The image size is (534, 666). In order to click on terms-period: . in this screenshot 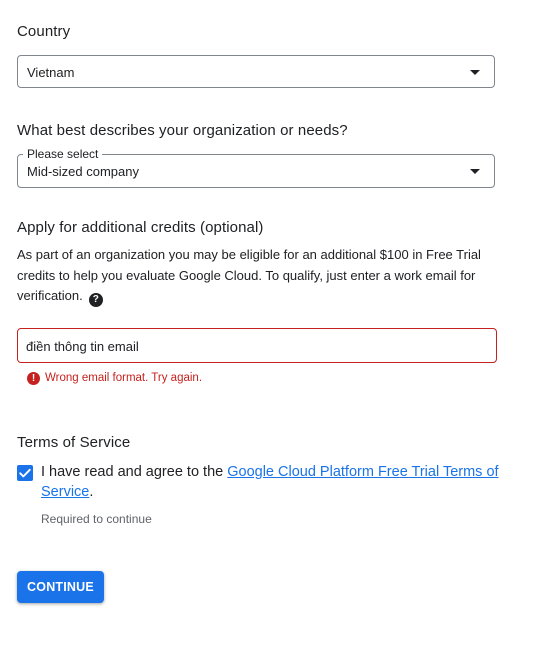, I will do `click(91, 492)`.